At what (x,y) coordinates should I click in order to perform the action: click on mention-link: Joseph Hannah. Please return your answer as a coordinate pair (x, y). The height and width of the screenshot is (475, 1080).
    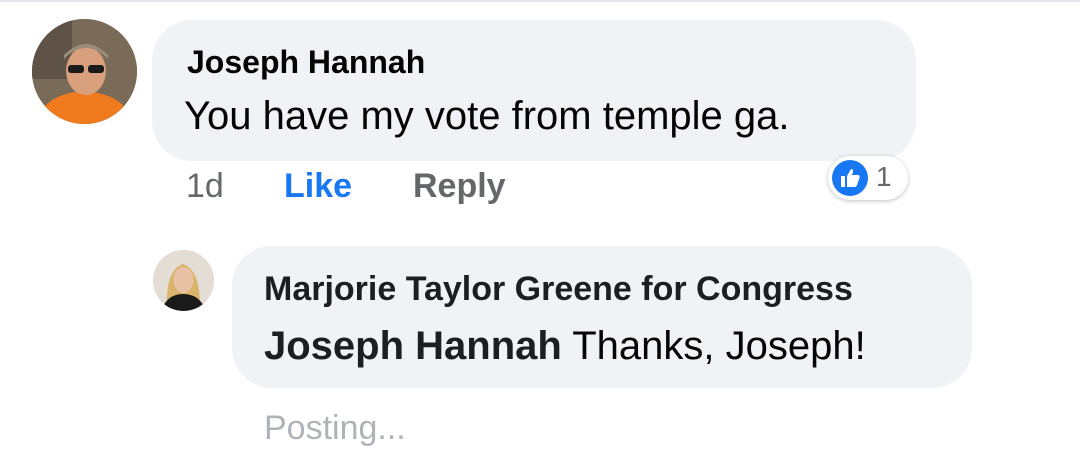
    Looking at the image, I should click on (413, 346).